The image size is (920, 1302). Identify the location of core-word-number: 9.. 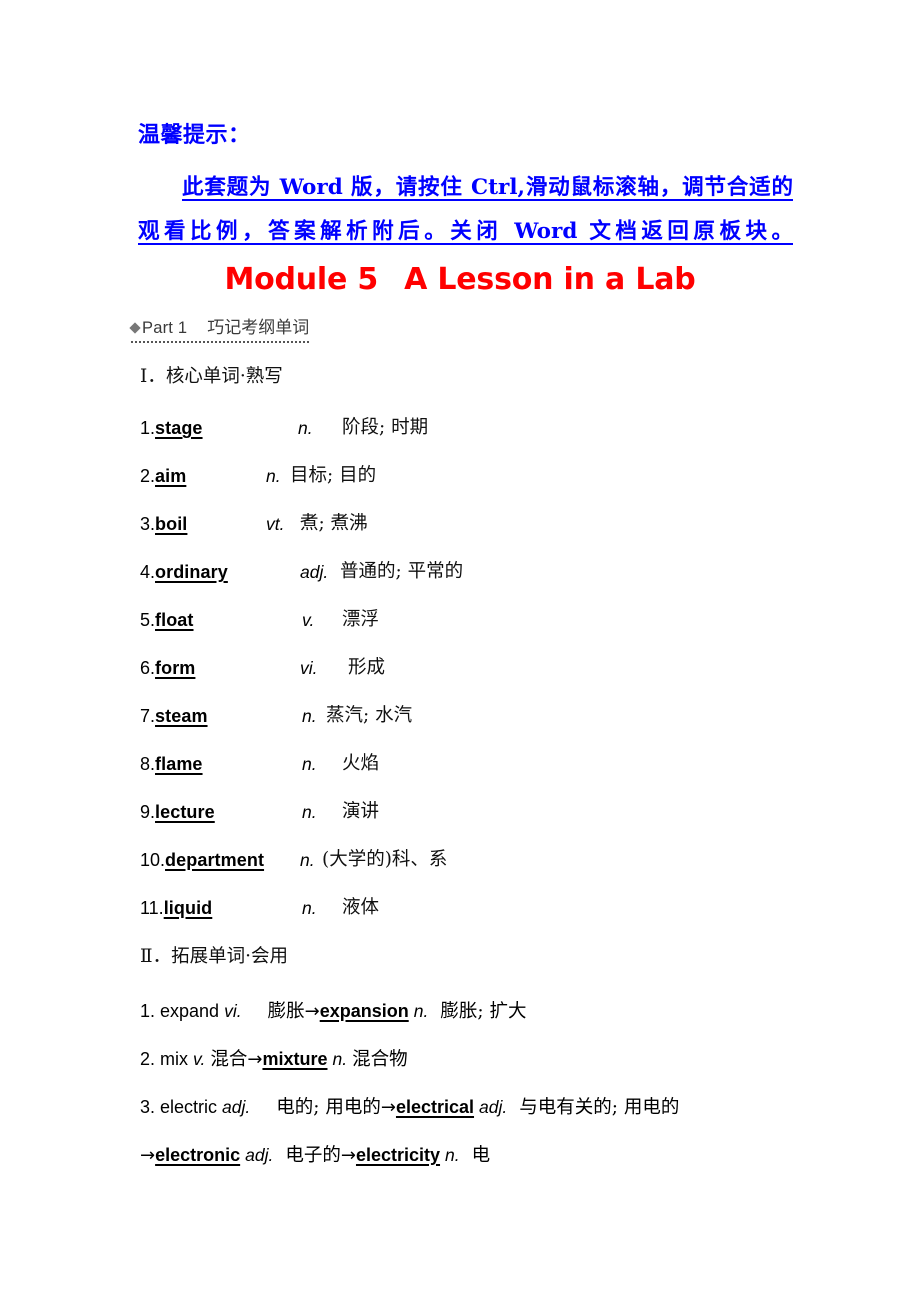
(148, 812).